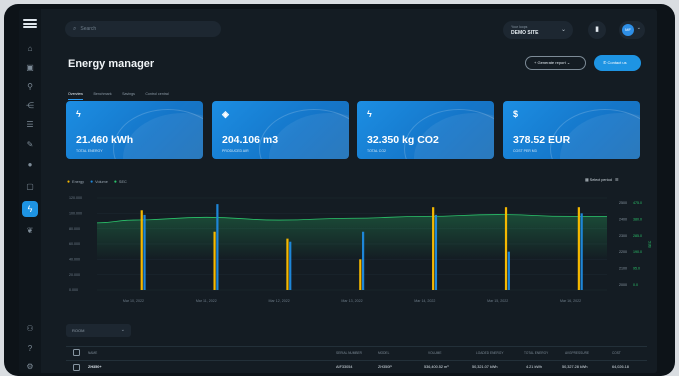 The height and width of the screenshot is (376, 679). What do you see at coordinates (623, 252) in the screenshot?
I see `y-right-tick-label: 2200` at bounding box center [623, 252].